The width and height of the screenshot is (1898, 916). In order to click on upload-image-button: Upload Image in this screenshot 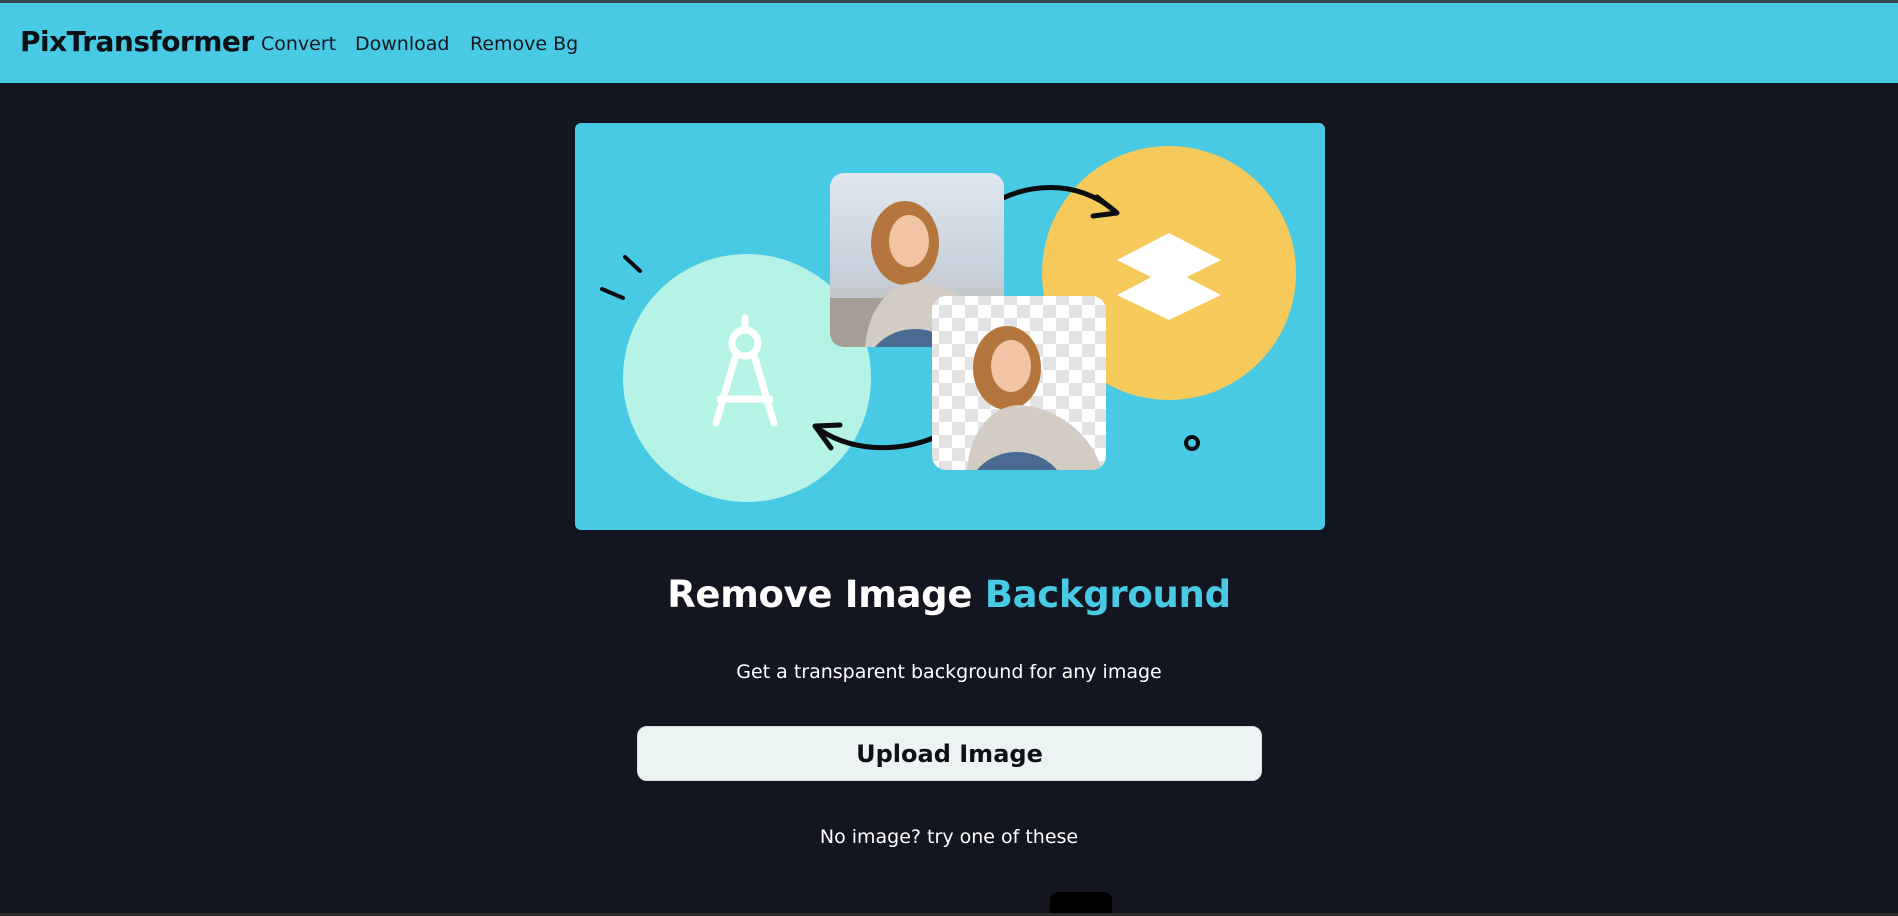, I will do `click(949, 753)`.